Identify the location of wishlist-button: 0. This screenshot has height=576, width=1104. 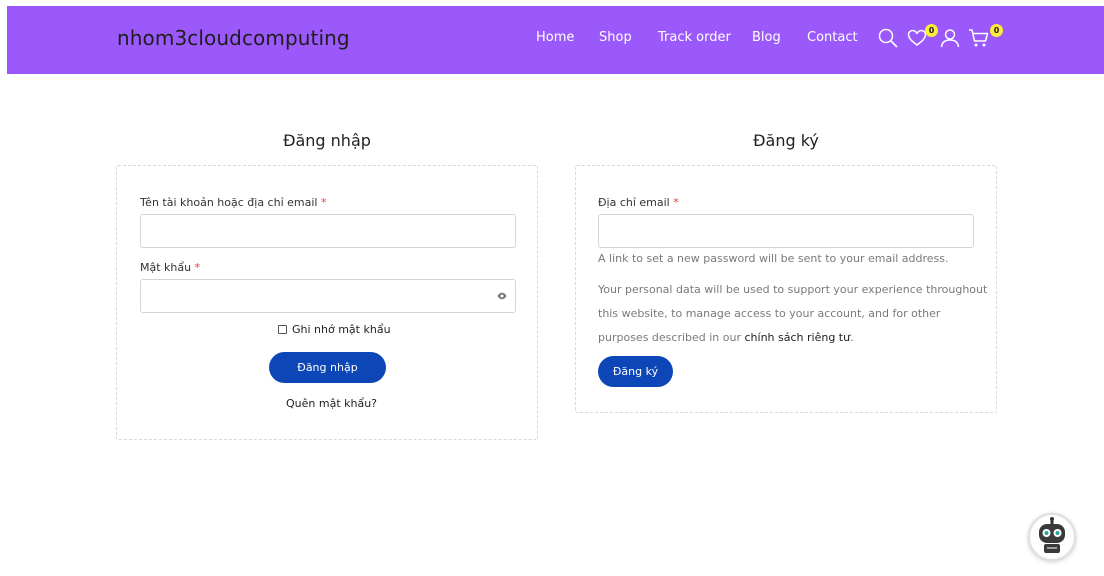
(922, 39).